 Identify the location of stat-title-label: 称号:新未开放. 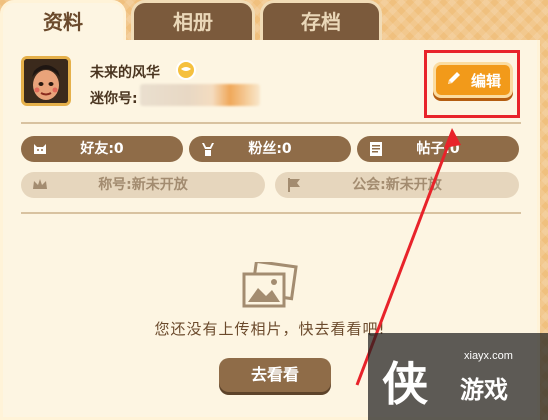
(143, 185).